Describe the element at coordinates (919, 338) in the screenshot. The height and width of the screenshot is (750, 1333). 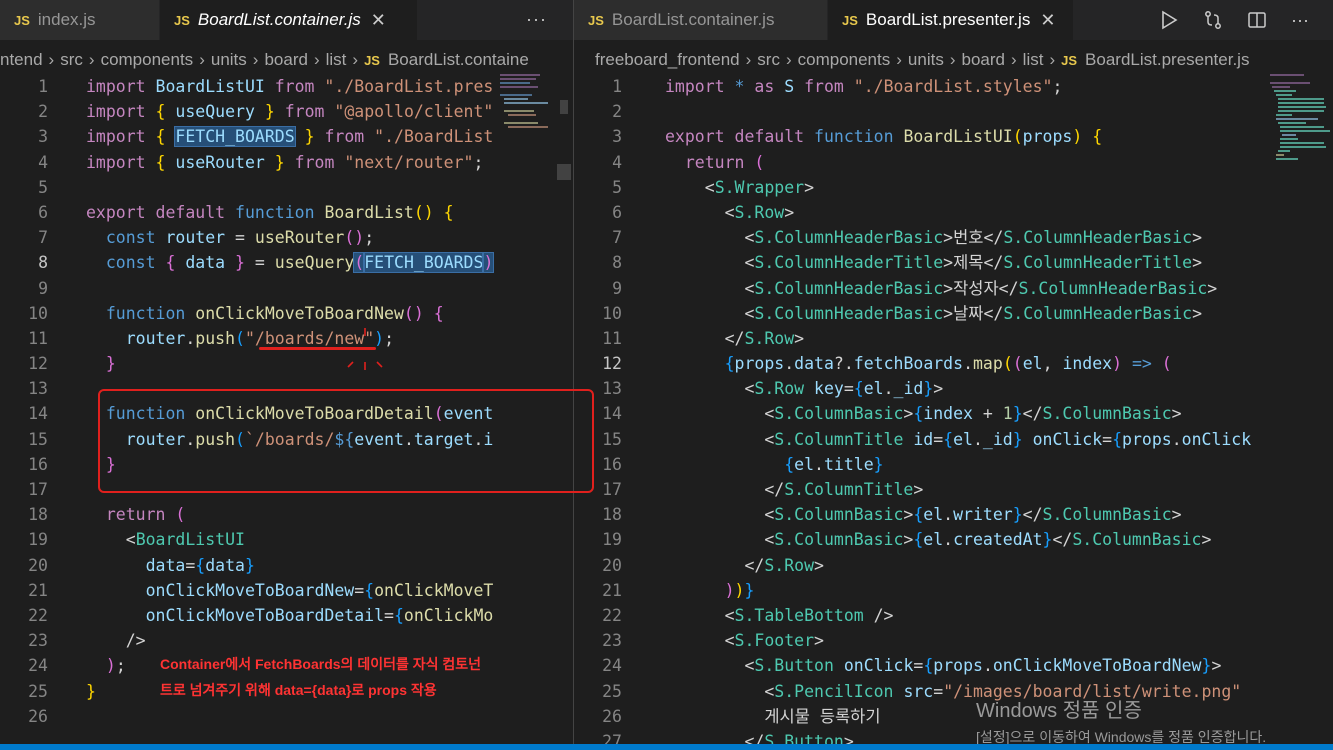
I see `code-line: 11 </S.Row>` at that location.